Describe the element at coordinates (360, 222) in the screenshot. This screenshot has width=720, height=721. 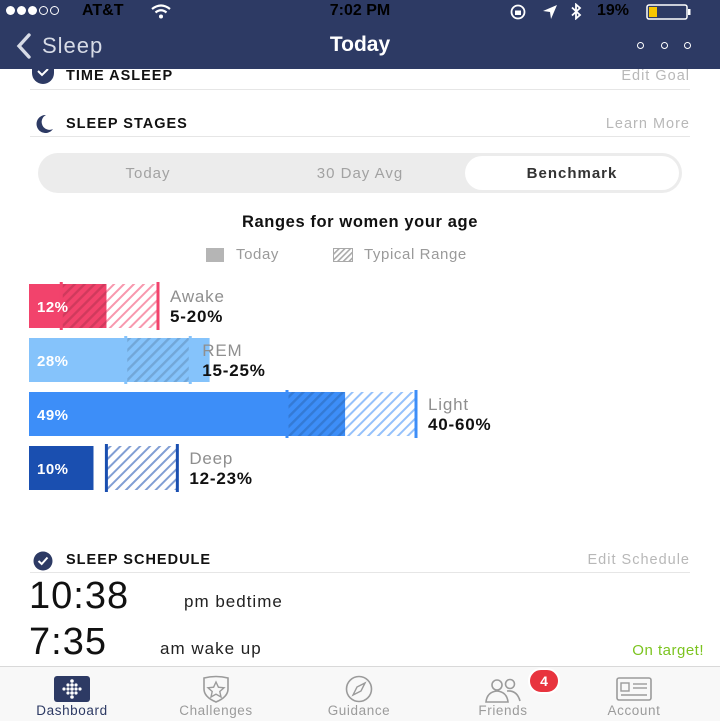
I see `chart-title: Ranges for women your age` at that location.